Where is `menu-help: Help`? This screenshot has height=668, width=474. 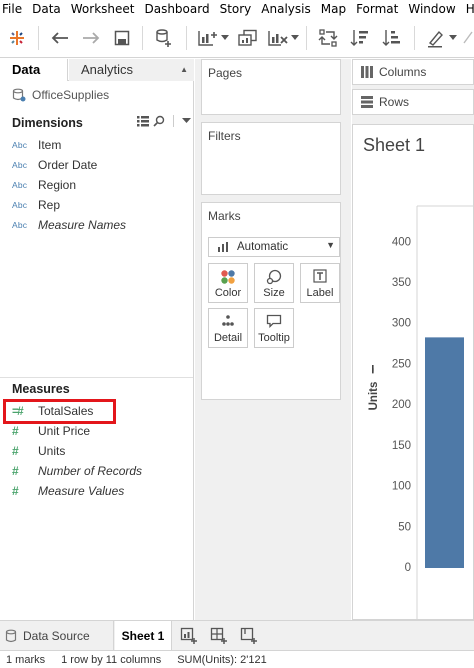
menu-help: Help is located at coordinates (467, 9).